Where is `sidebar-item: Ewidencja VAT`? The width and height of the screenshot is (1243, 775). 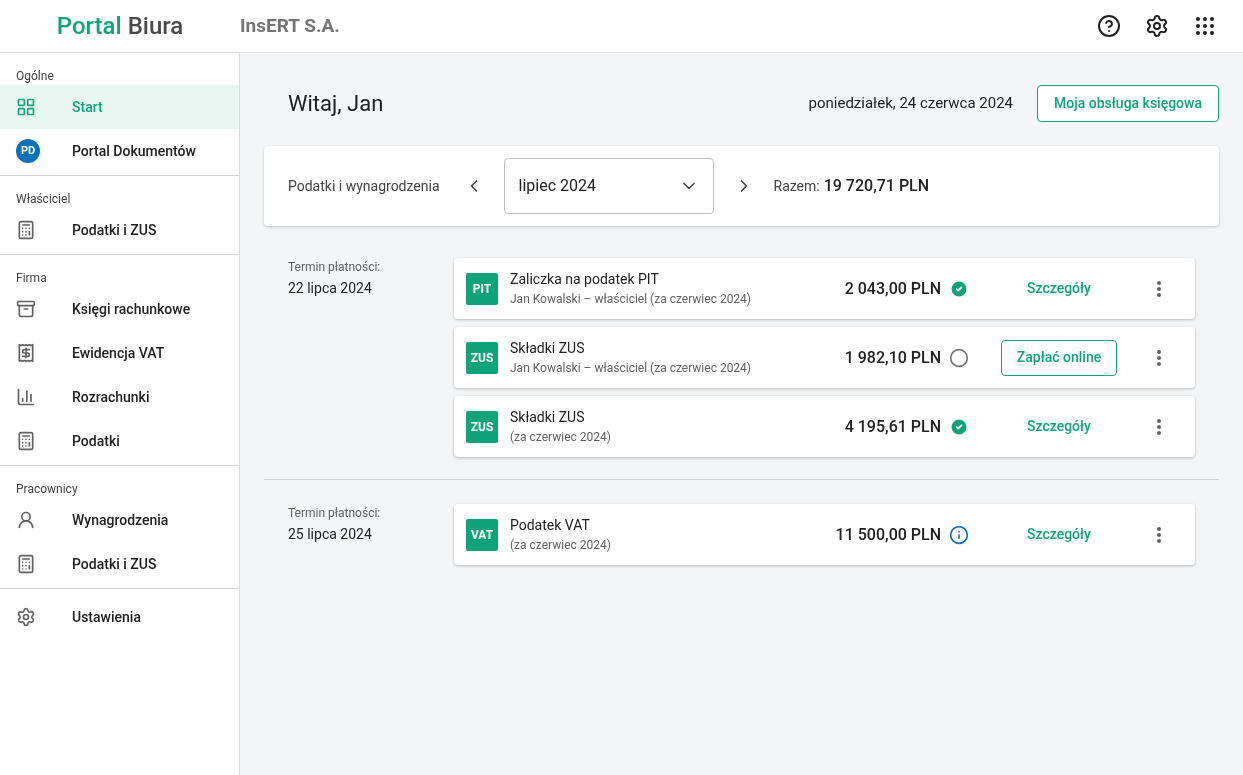
sidebar-item: Ewidencja VAT is located at coordinates (119, 353).